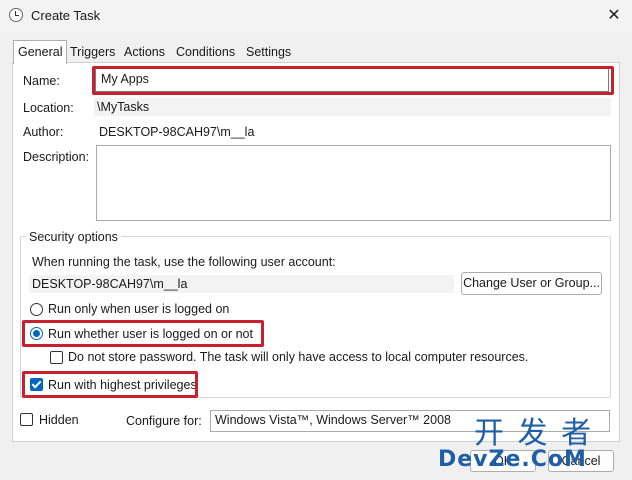 The width and height of the screenshot is (632, 480). What do you see at coordinates (26, 419) in the screenshot?
I see `hidden-checkbox` at bounding box center [26, 419].